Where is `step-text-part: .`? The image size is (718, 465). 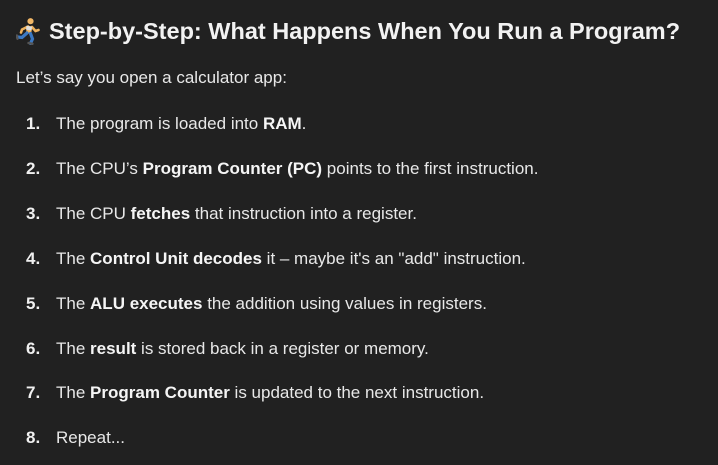
step-text-part: . is located at coordinates (304, 123).